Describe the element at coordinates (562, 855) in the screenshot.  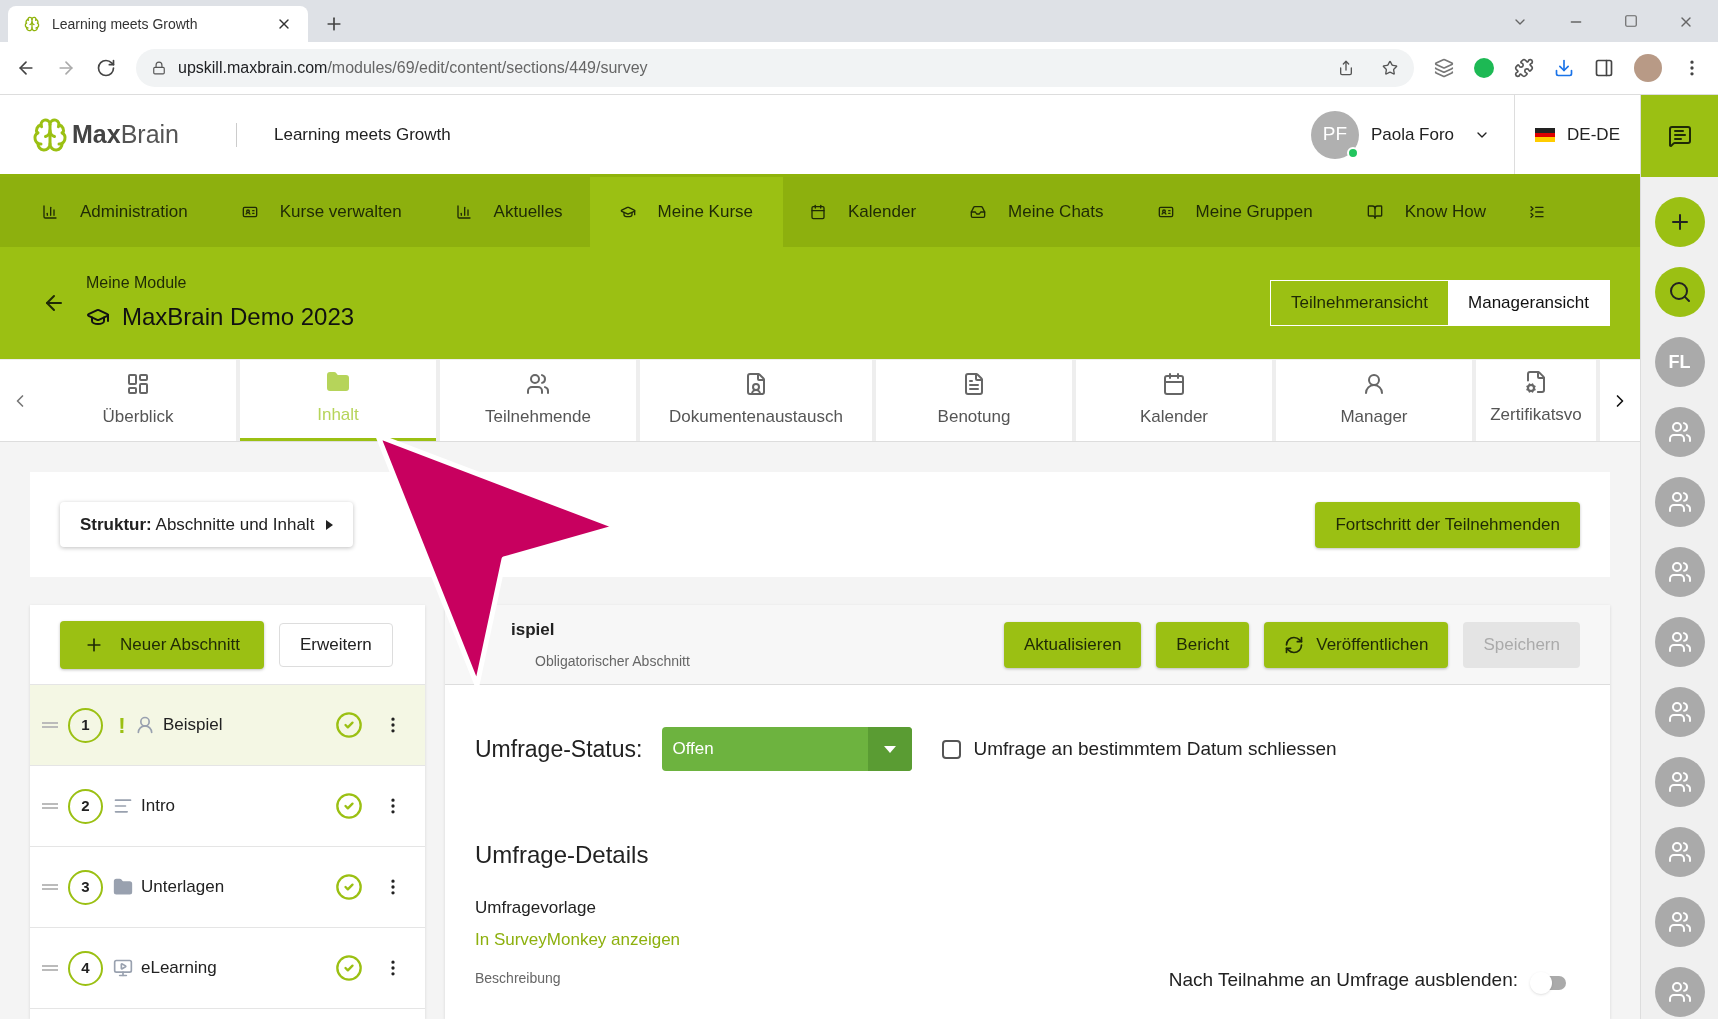
I see `details-heading: Umfrage-Details` at that location.